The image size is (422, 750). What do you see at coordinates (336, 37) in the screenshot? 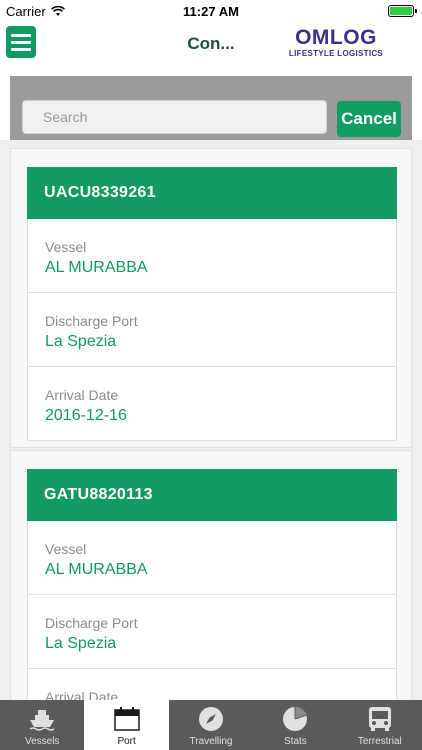
I see `logo-wordmark: OMLOG` at bounding box center [336, 37].